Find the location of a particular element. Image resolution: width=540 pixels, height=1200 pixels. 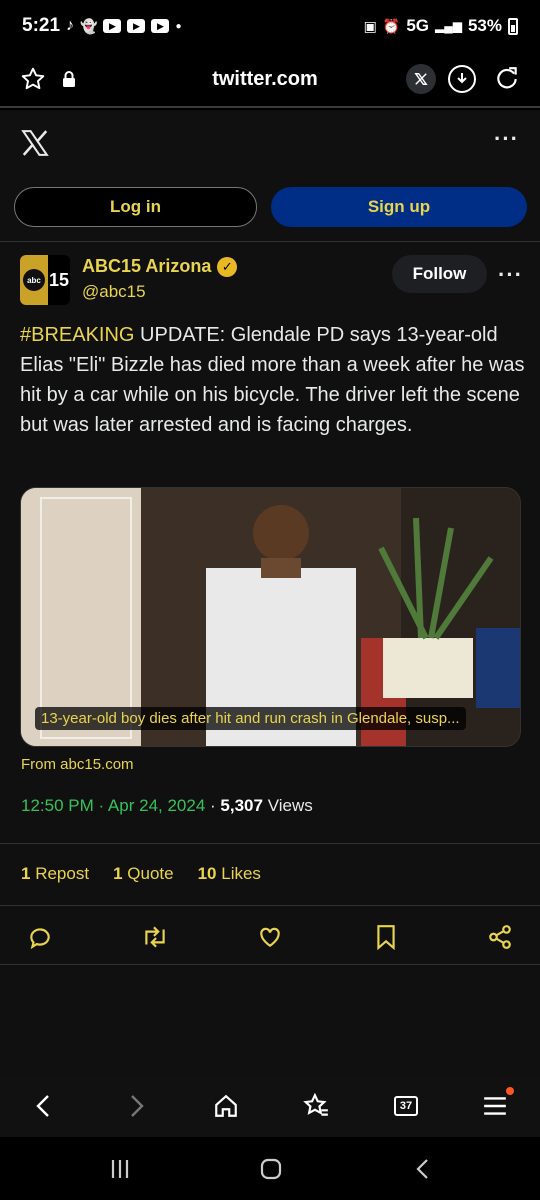

likes-stat: 10 Likes is located at coordinates (229, 874).